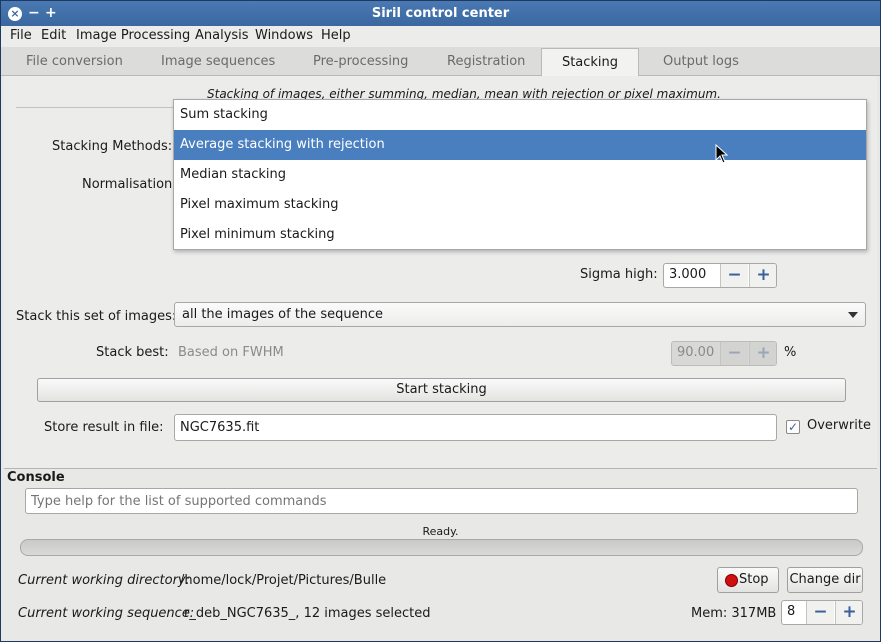  Describe the element at coordinates (104, 580) in the screenshot. I see `cwd-label: Current working directory:` at that location.